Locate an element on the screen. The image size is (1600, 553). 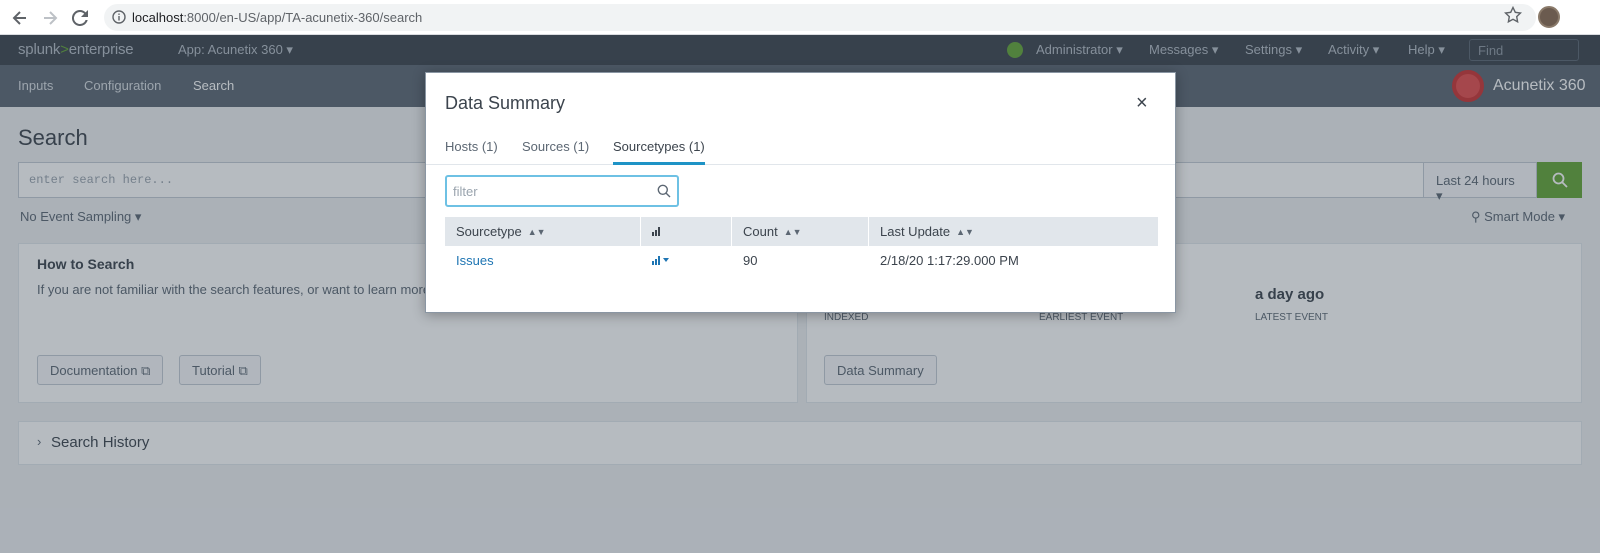
column-label-count: Count is located at coordinates (760, 231).